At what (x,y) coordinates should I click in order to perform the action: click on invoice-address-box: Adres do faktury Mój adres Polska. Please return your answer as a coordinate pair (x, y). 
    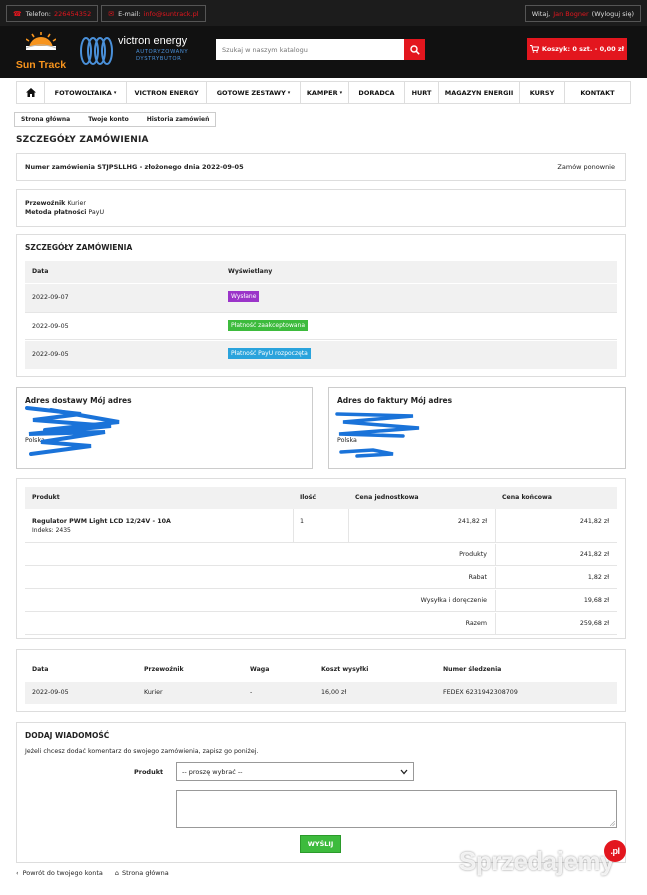
    Looking at the image, I should click on (477, 428).